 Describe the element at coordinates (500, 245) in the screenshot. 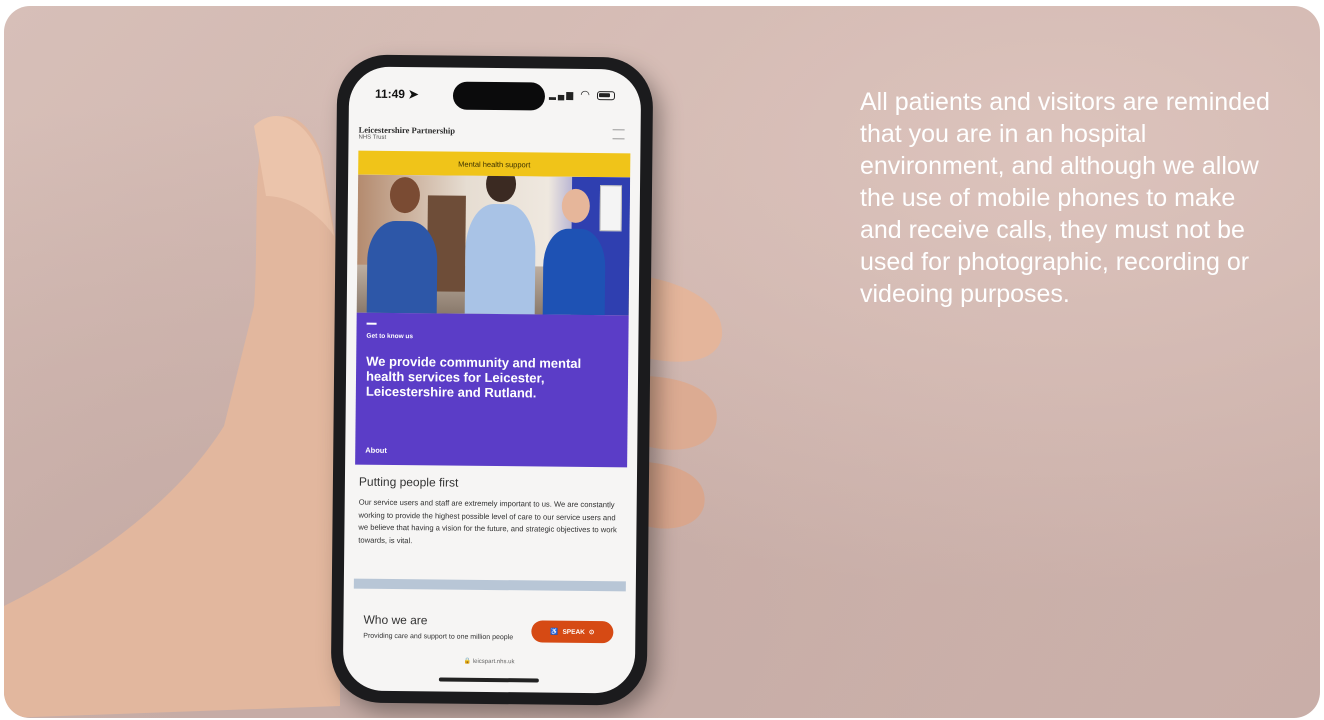

I see `hero-person-middle` at that location.